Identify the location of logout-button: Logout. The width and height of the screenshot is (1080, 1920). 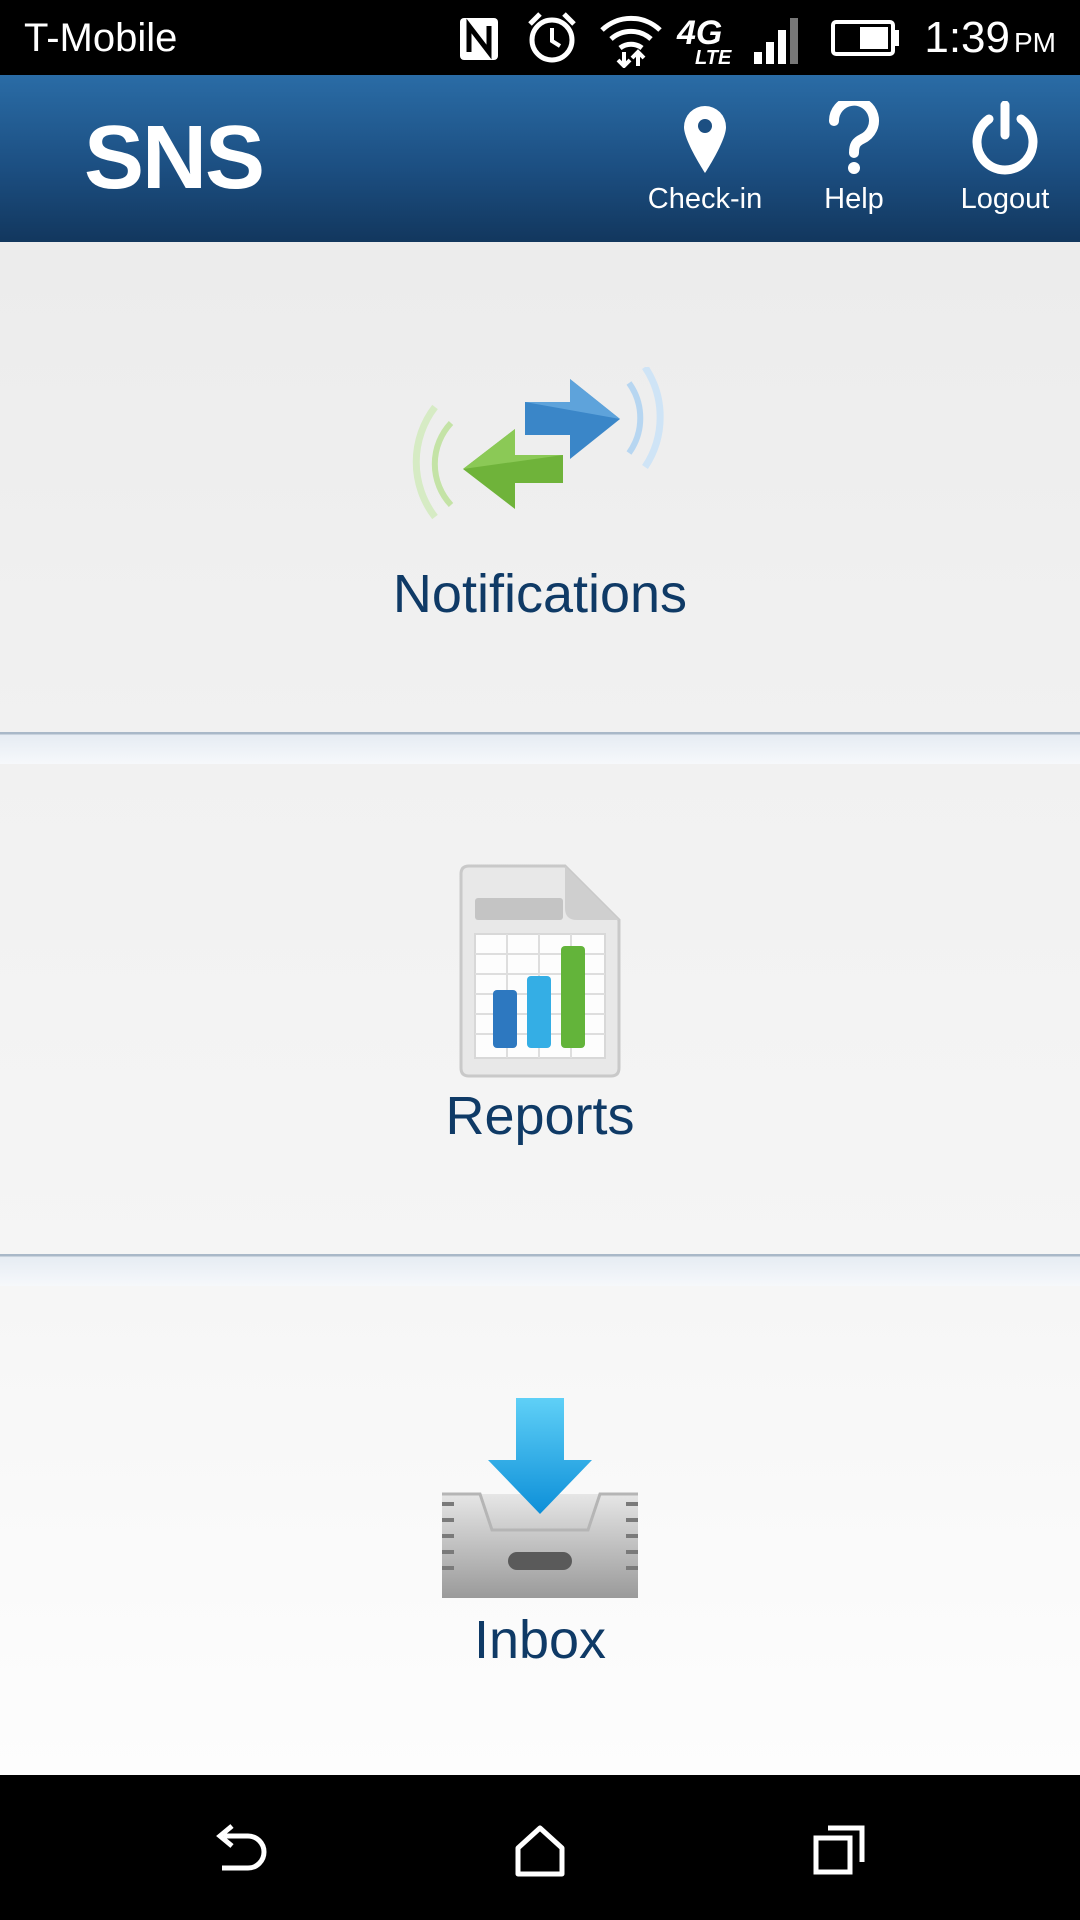
(1005, 160).